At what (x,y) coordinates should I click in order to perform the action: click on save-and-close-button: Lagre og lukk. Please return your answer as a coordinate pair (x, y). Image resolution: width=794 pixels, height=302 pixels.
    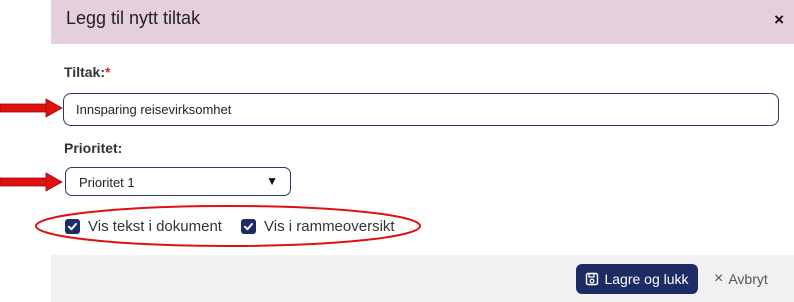
    Looking at the image, I should click on (637, 279).